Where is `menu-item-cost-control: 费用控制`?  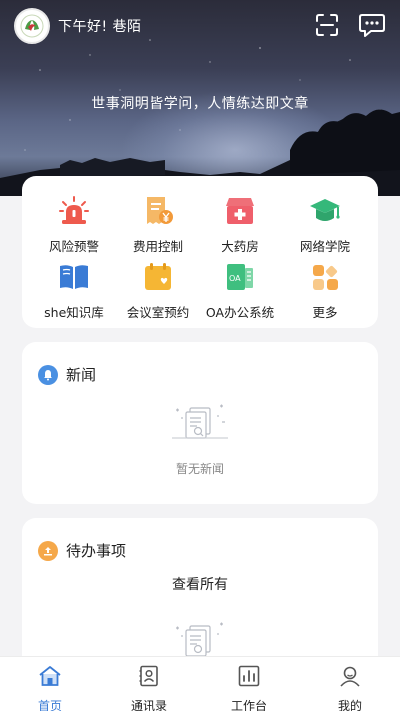 menu-item-cost-control: 费用控制 is located at coordinates (158, 224).